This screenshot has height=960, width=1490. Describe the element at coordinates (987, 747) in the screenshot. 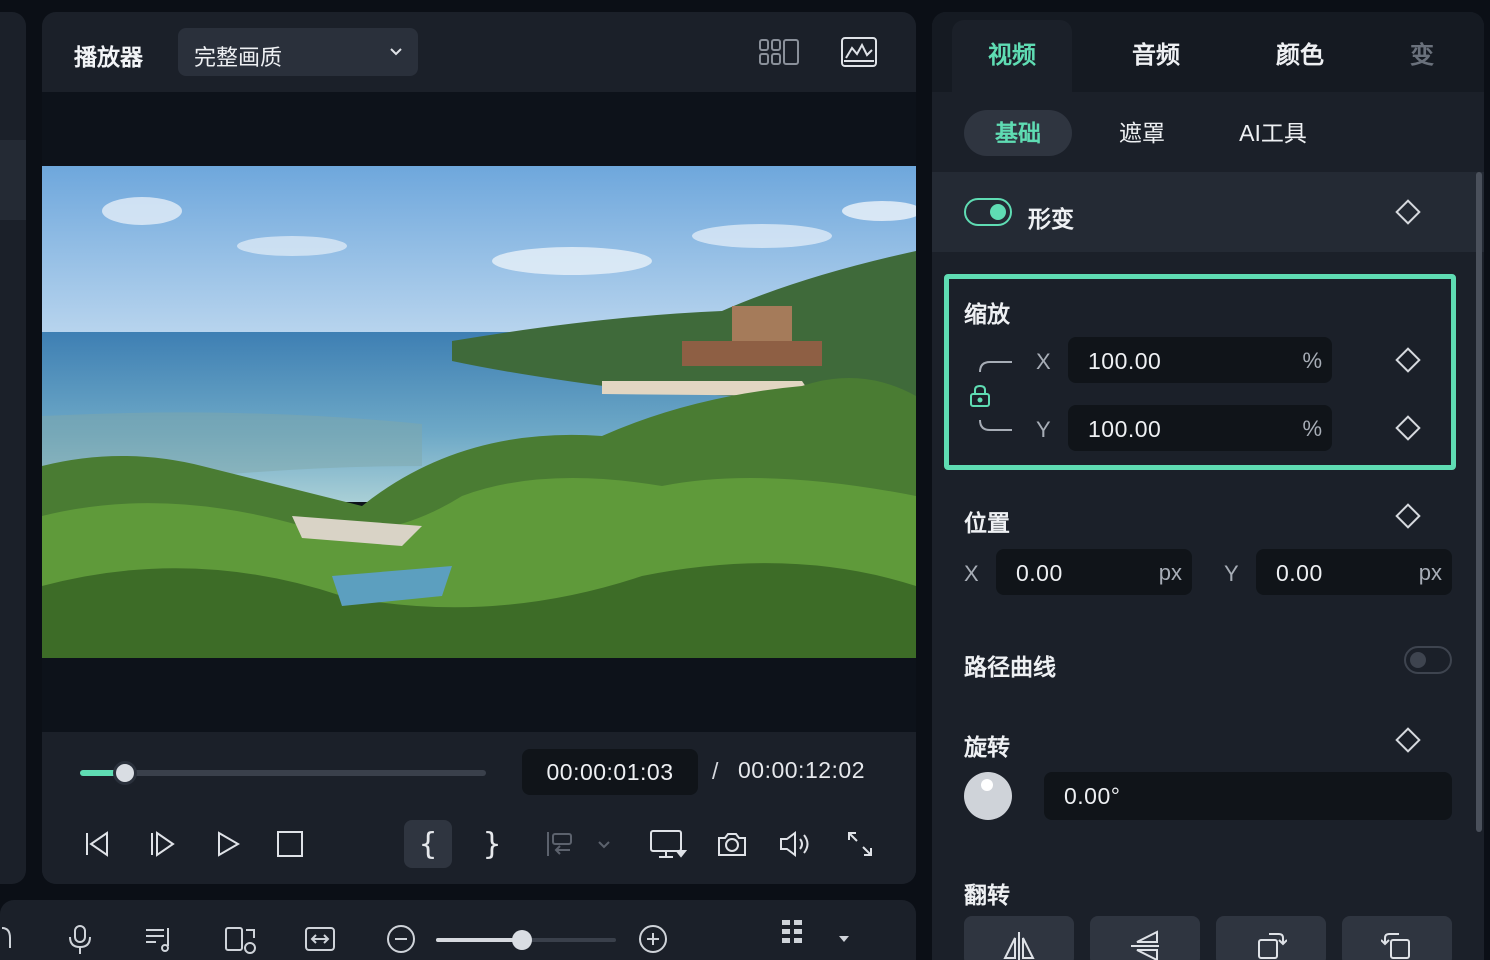

I see `rotate-label: 旋转` at that location.